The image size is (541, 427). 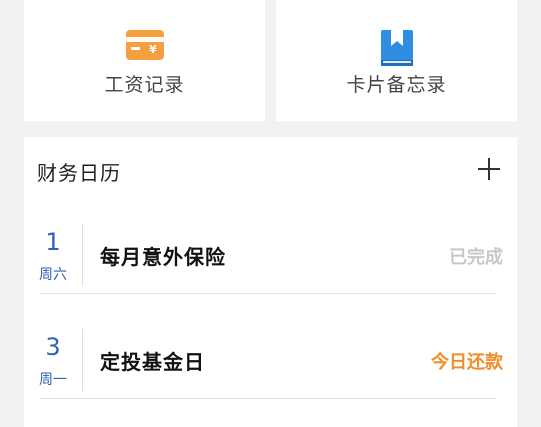 I want to click on event-name: 每月意外保险, so click(x=163, y=257).